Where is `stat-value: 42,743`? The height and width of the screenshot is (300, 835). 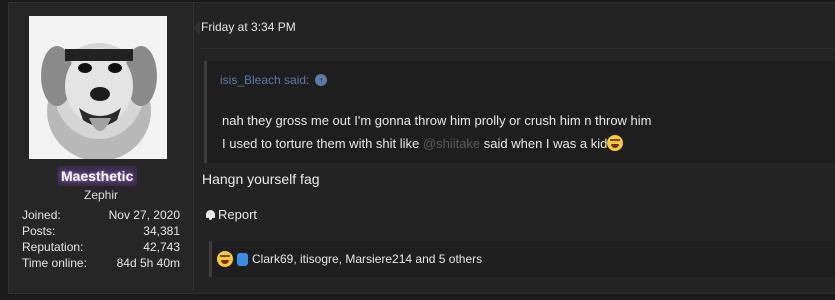
stat-value: 42,743 is located at coordinates (161, 247).